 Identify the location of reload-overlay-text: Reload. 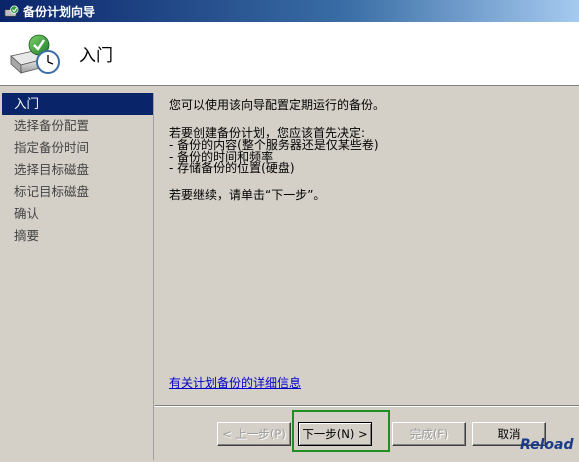
(547, 445).